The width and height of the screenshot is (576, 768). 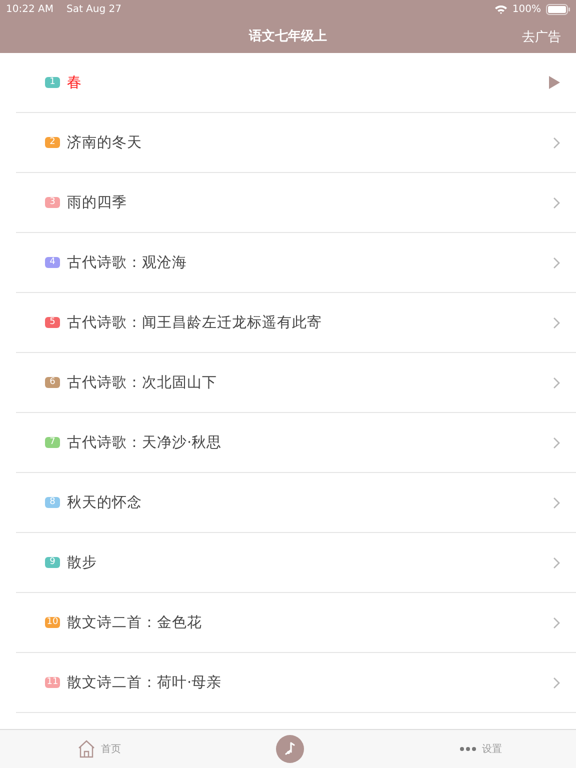 I want to click on lesson-title: 春, so click(x=74, y=83).